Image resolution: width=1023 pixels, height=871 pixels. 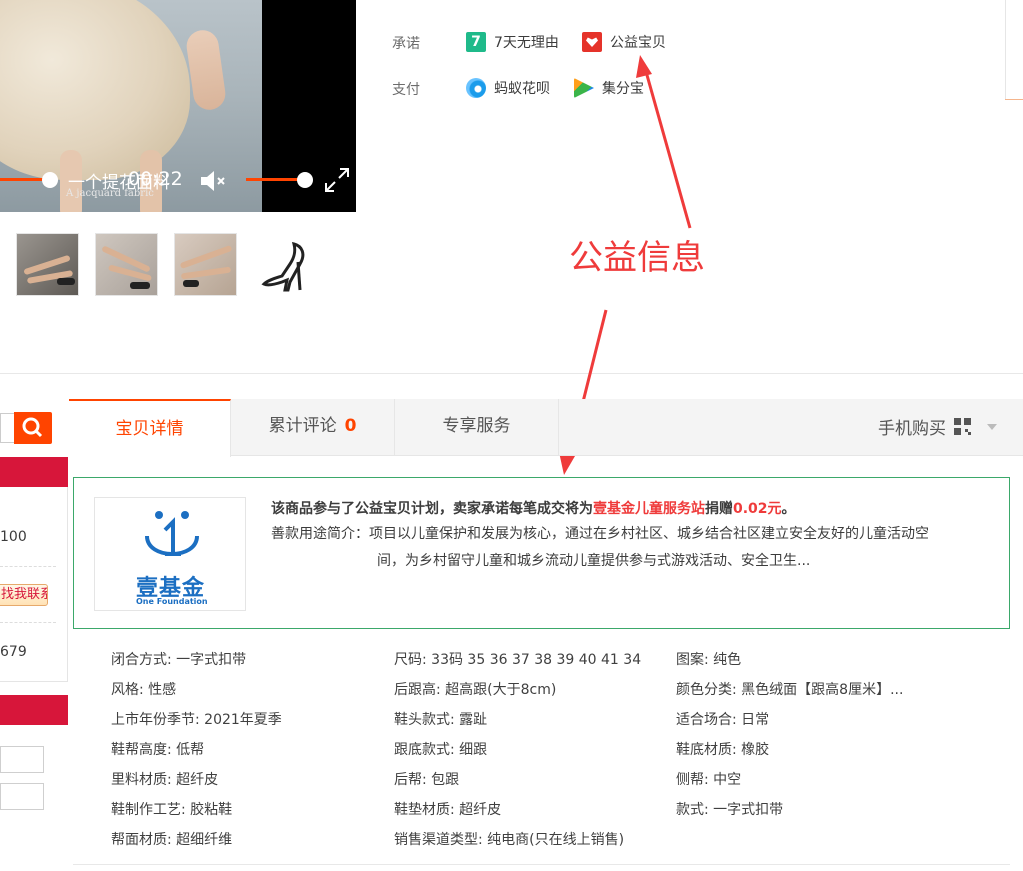 What do you see at coordinates (509, 840) in the screenshot?
I see `attribute-item: 销售渠道类型: 纯电商(只在线上销售)` at bounding box center [509, 840].